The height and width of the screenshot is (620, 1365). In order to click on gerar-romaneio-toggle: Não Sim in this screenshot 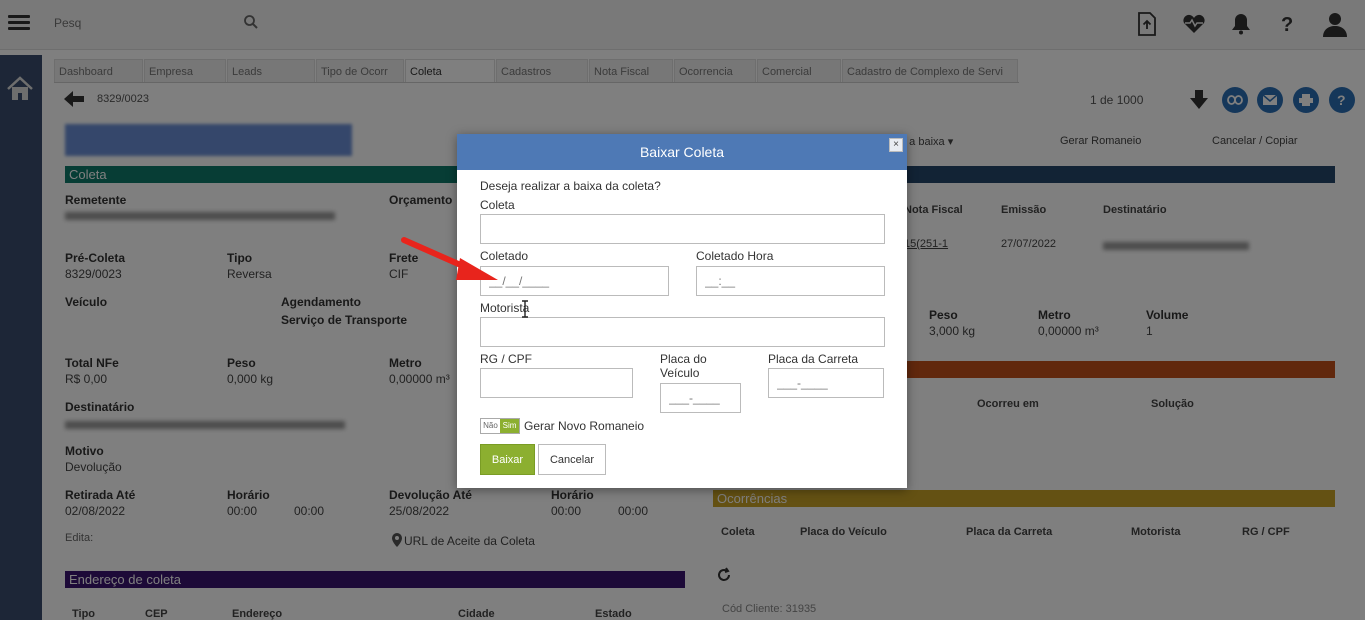, I will do `click(500, 426)`.